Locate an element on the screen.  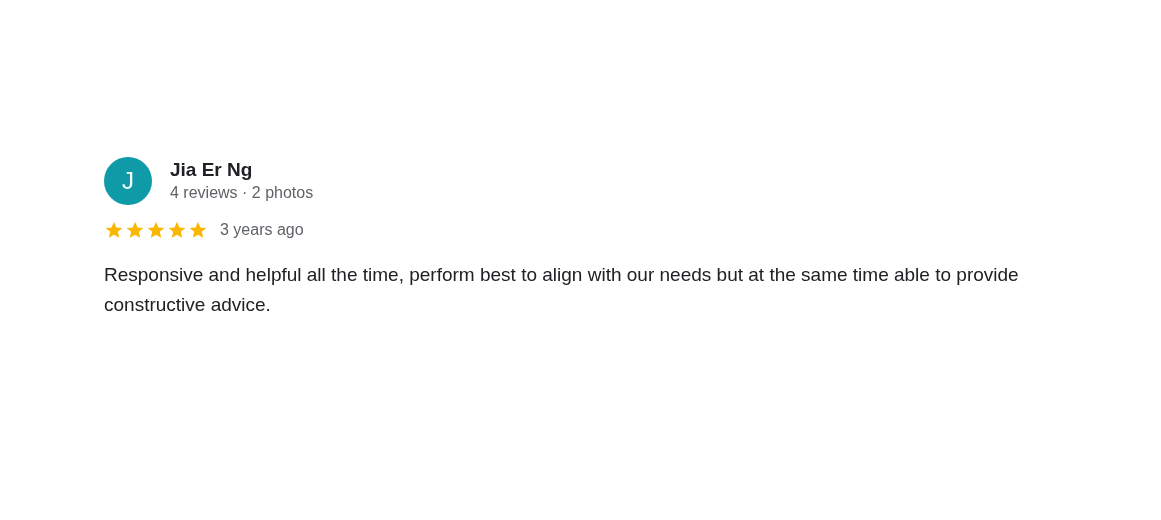
avatar: J is located at coordinates (128, 181).